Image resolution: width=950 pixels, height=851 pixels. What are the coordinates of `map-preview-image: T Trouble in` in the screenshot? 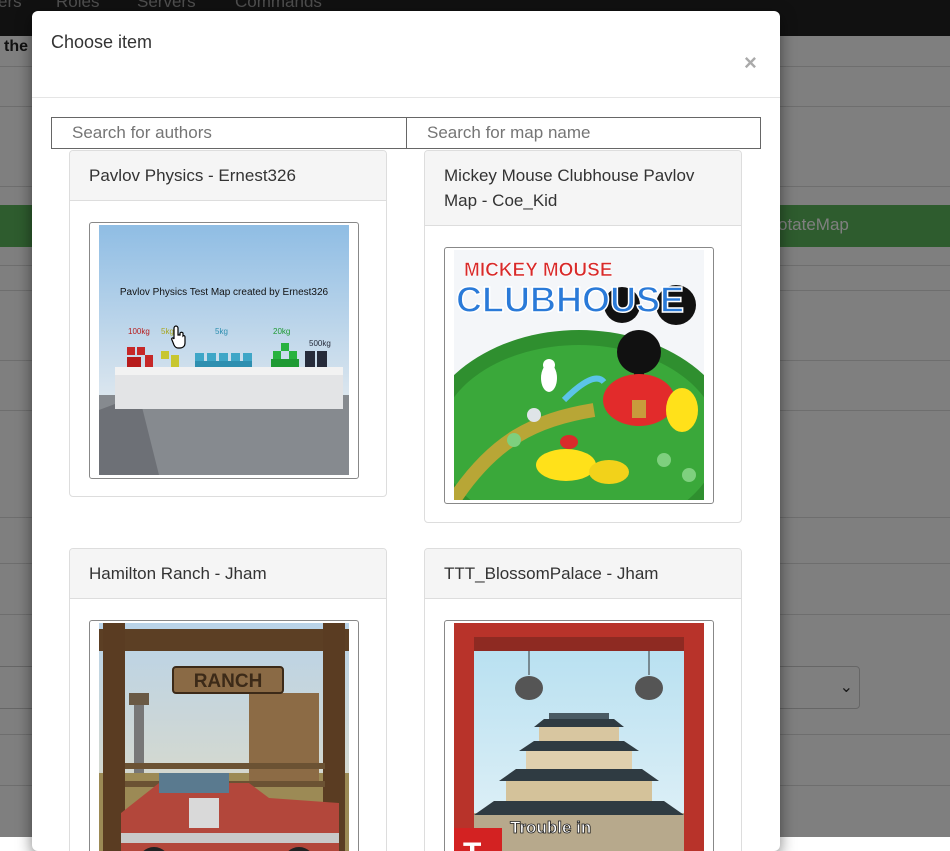 It's located at (579, 737).